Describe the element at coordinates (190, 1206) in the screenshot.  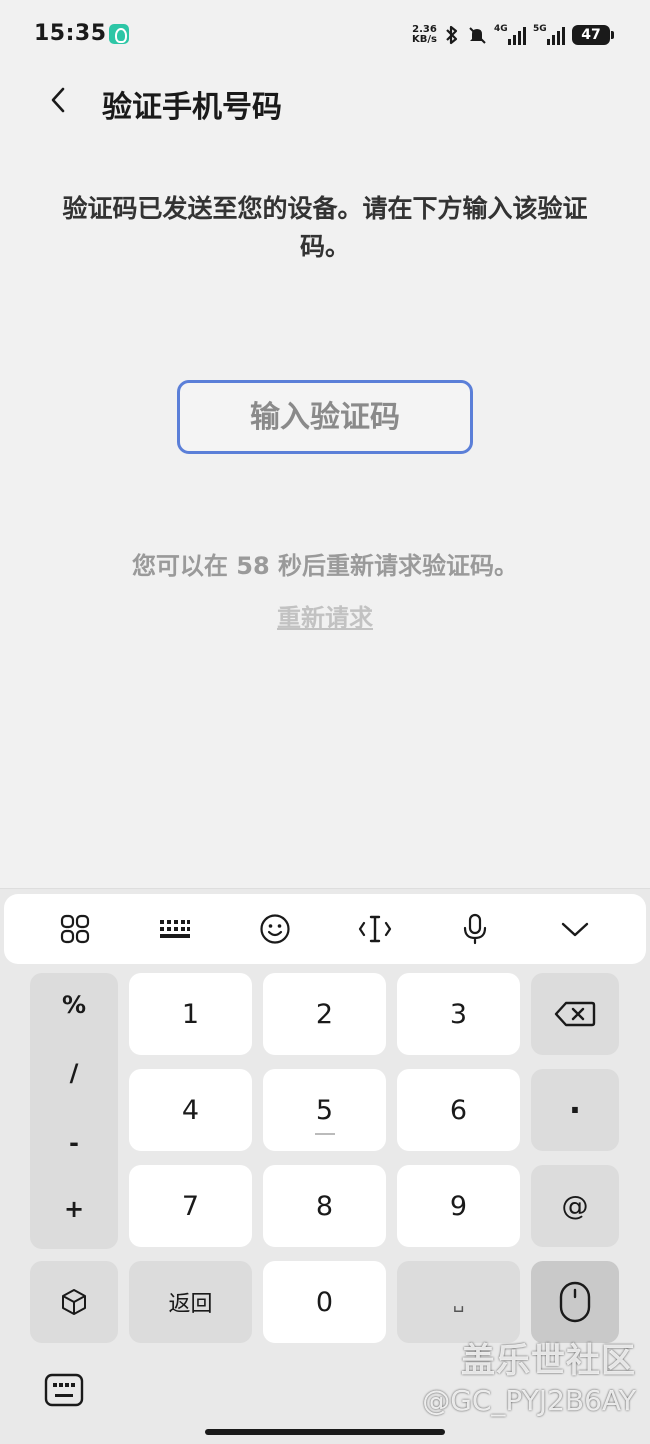
I see `key-7: 7` at that location.